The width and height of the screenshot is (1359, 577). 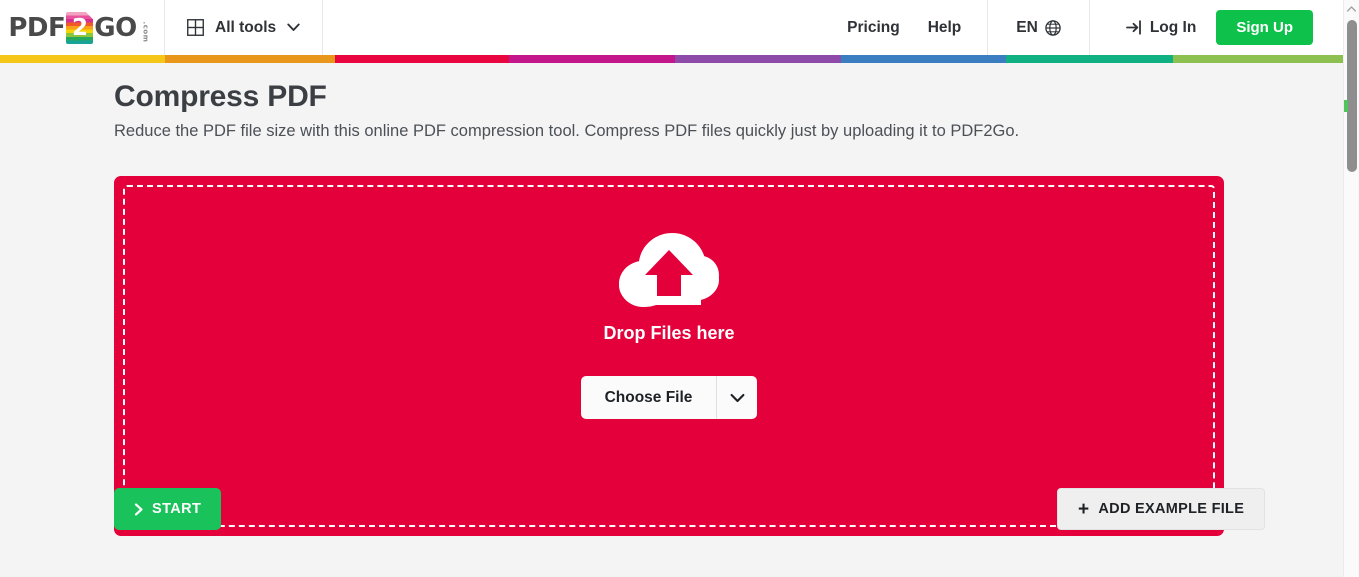 What do you see at coordinates (669, 333) in the screenshot?
I see `drop-files-label: Drop Files here` at bounding box center [669, 333].